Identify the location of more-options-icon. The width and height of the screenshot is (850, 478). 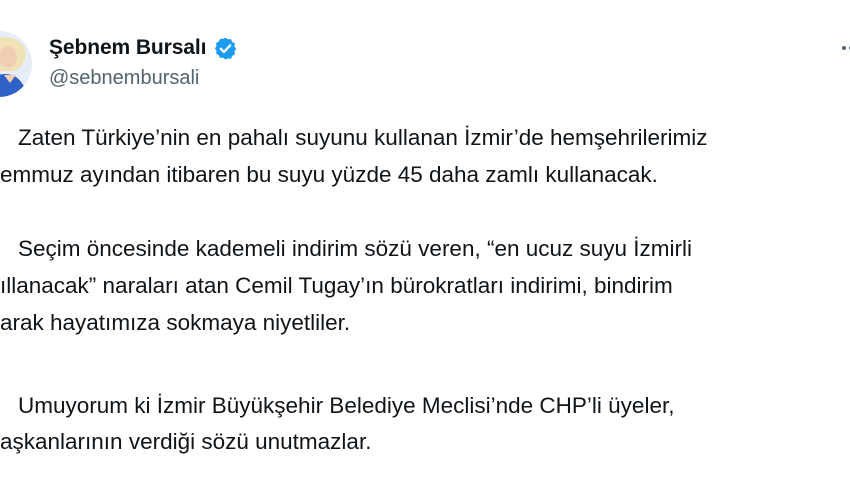
(845, 48).